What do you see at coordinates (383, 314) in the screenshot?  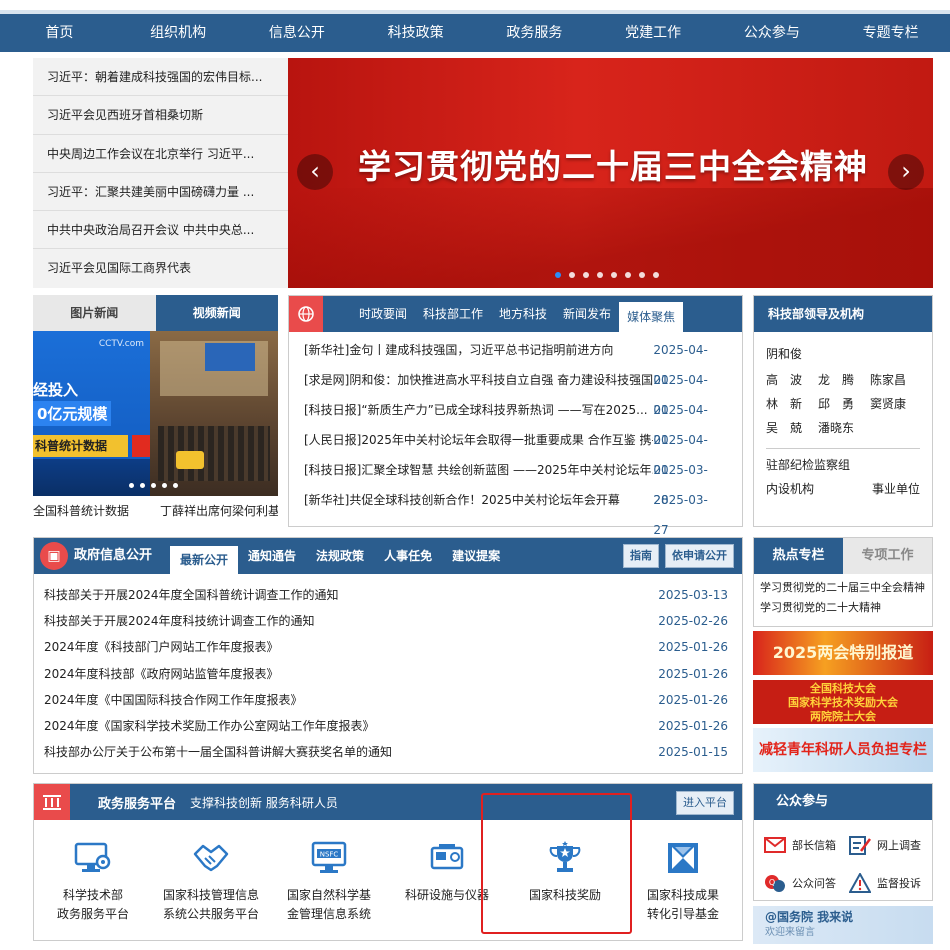 I see `tab-current-affairs: 时政要闻` at bounding box center [383, 314].